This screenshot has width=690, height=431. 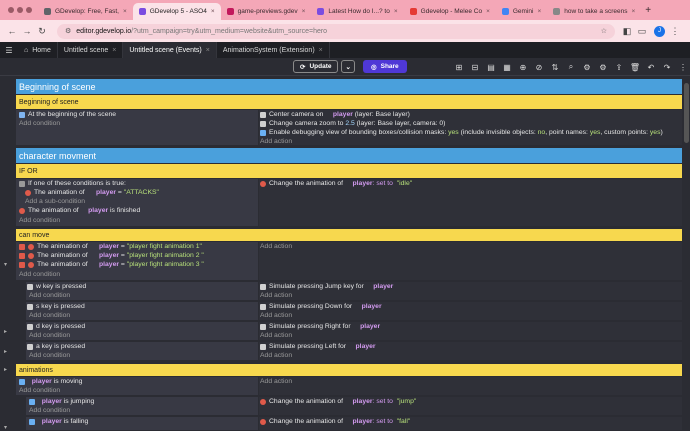 What do you see at coordinates (667, 67) in the screenshot?
I see `redo-icon: ↷` at bounding box center [667, 67].